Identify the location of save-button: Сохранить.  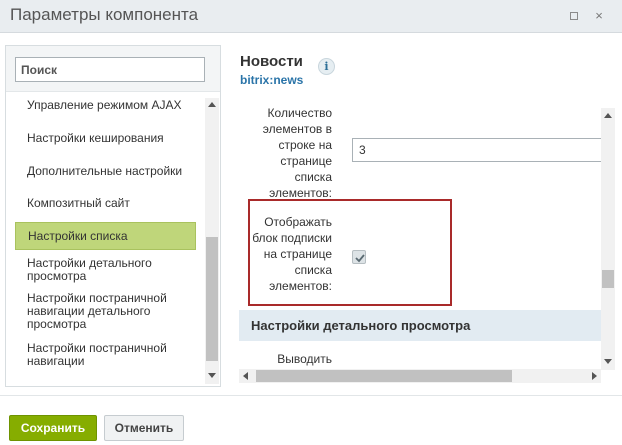
(53, 428).